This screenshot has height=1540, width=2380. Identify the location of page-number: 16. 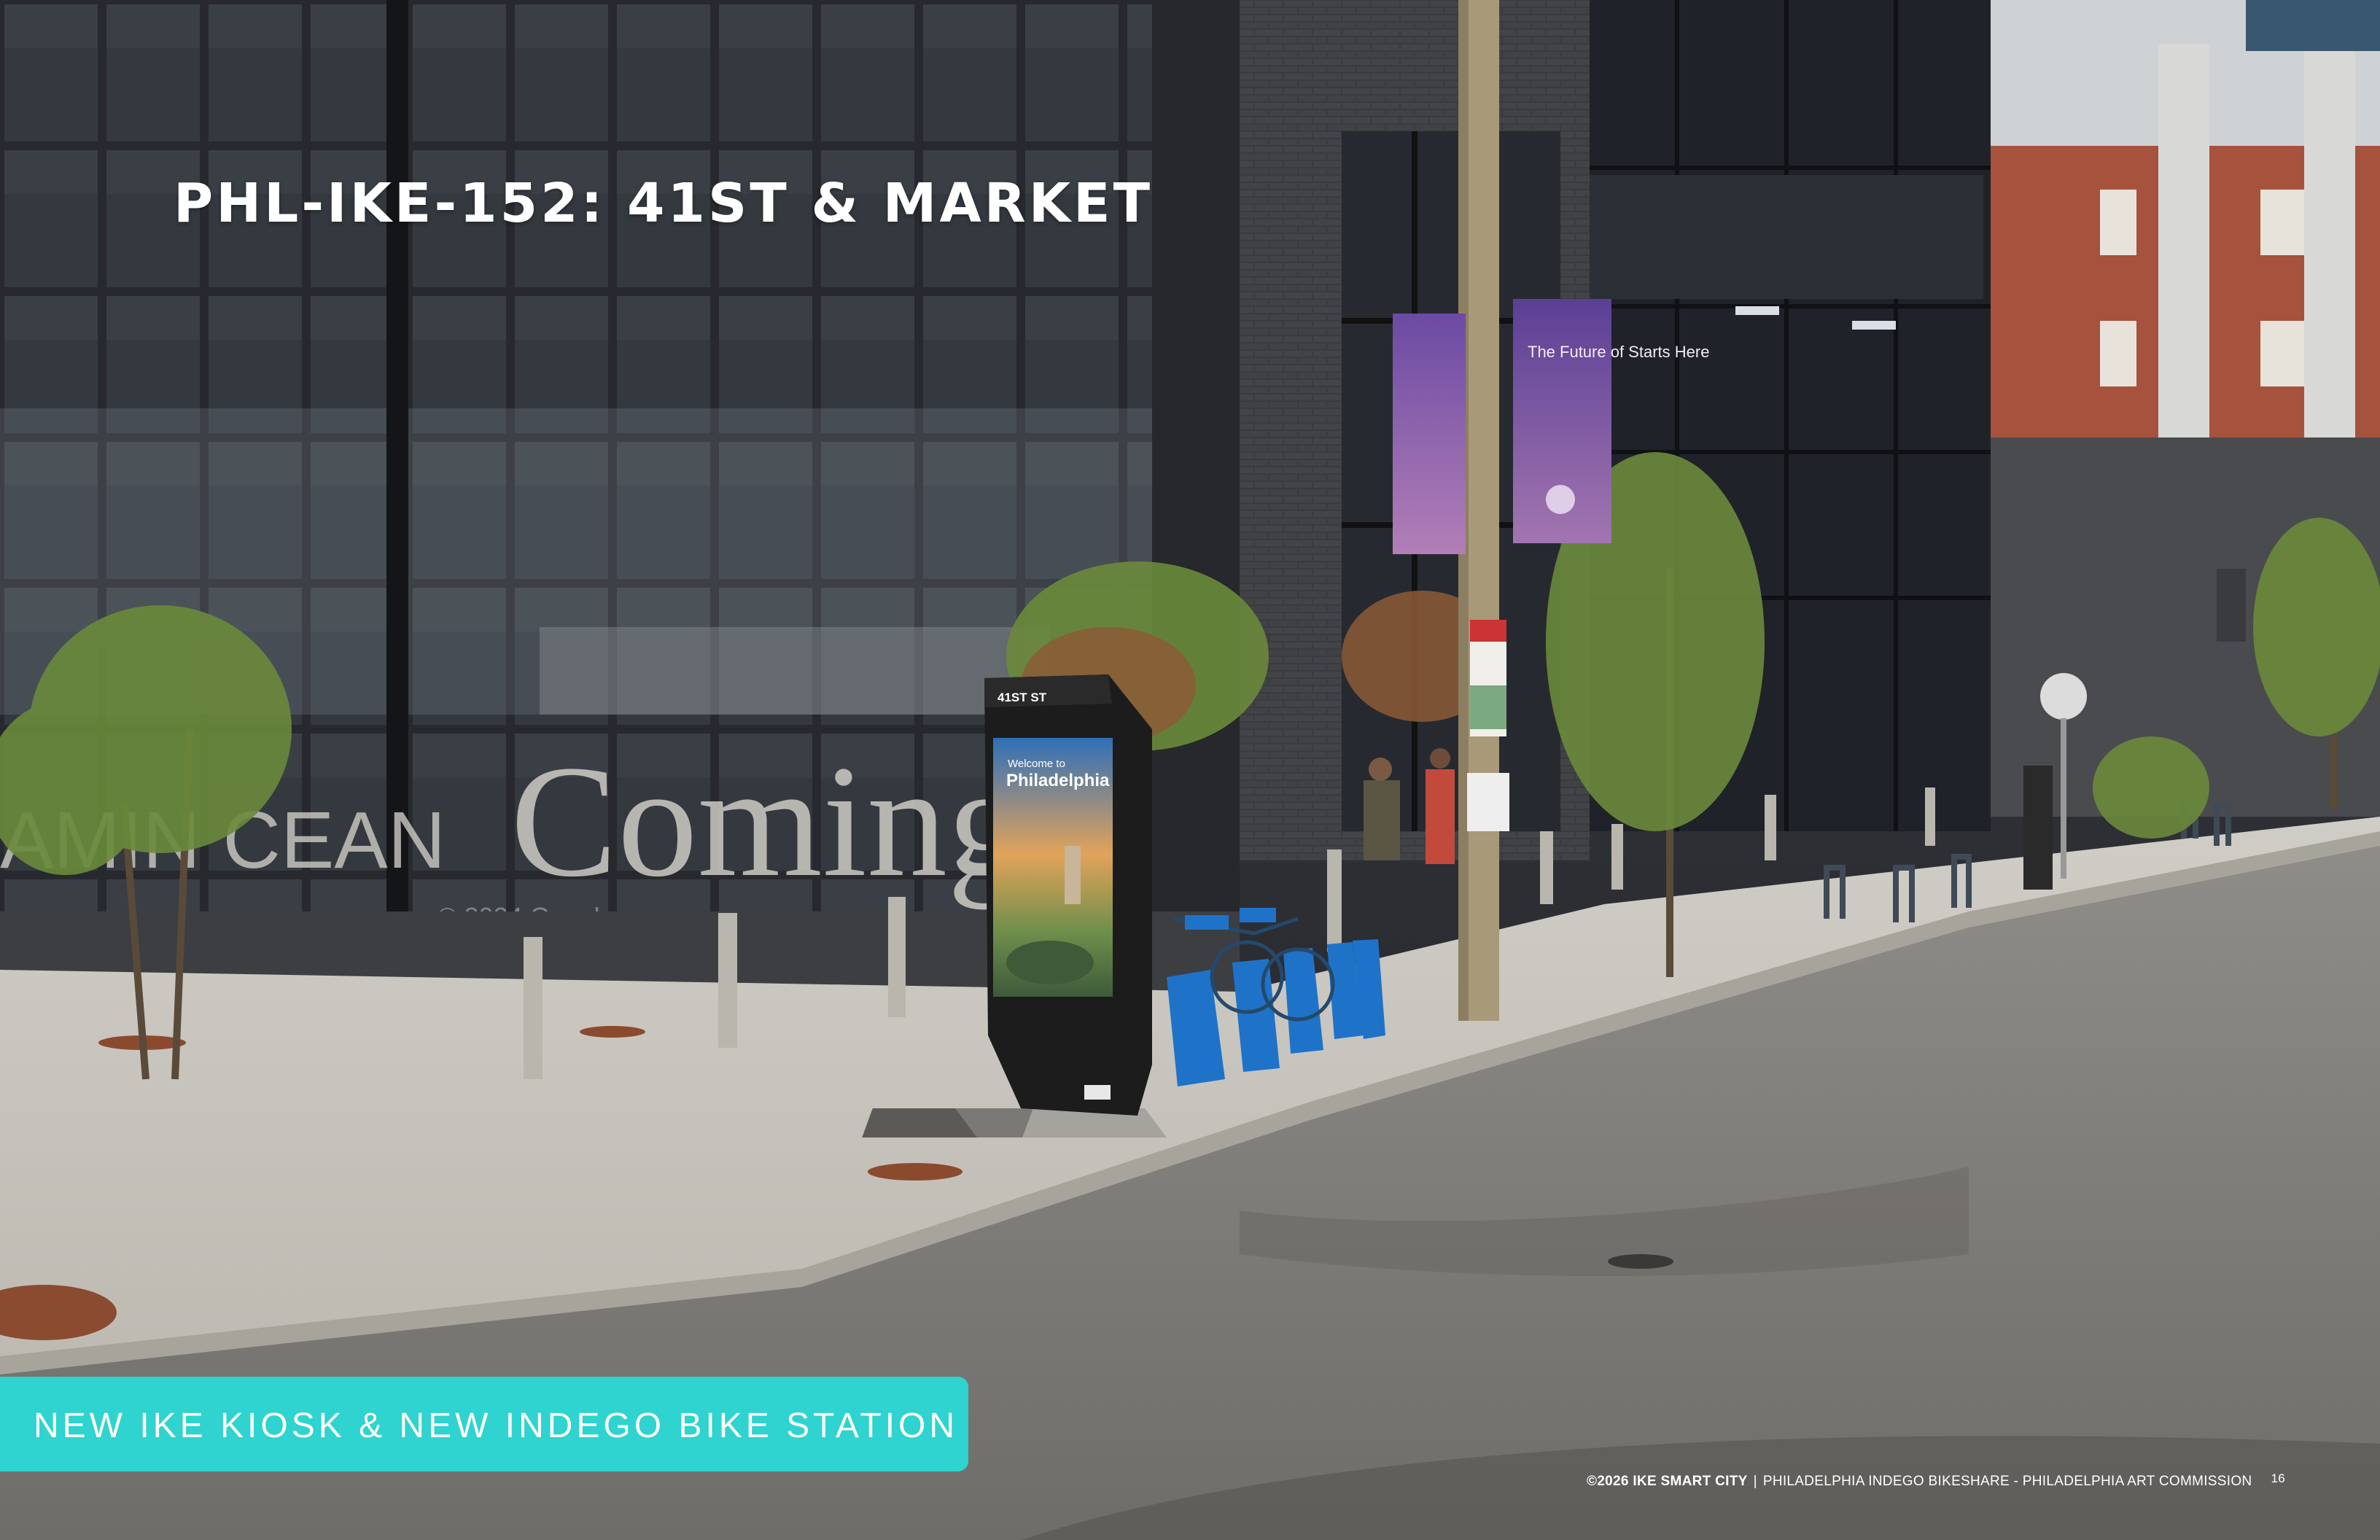
(2278, 1478).